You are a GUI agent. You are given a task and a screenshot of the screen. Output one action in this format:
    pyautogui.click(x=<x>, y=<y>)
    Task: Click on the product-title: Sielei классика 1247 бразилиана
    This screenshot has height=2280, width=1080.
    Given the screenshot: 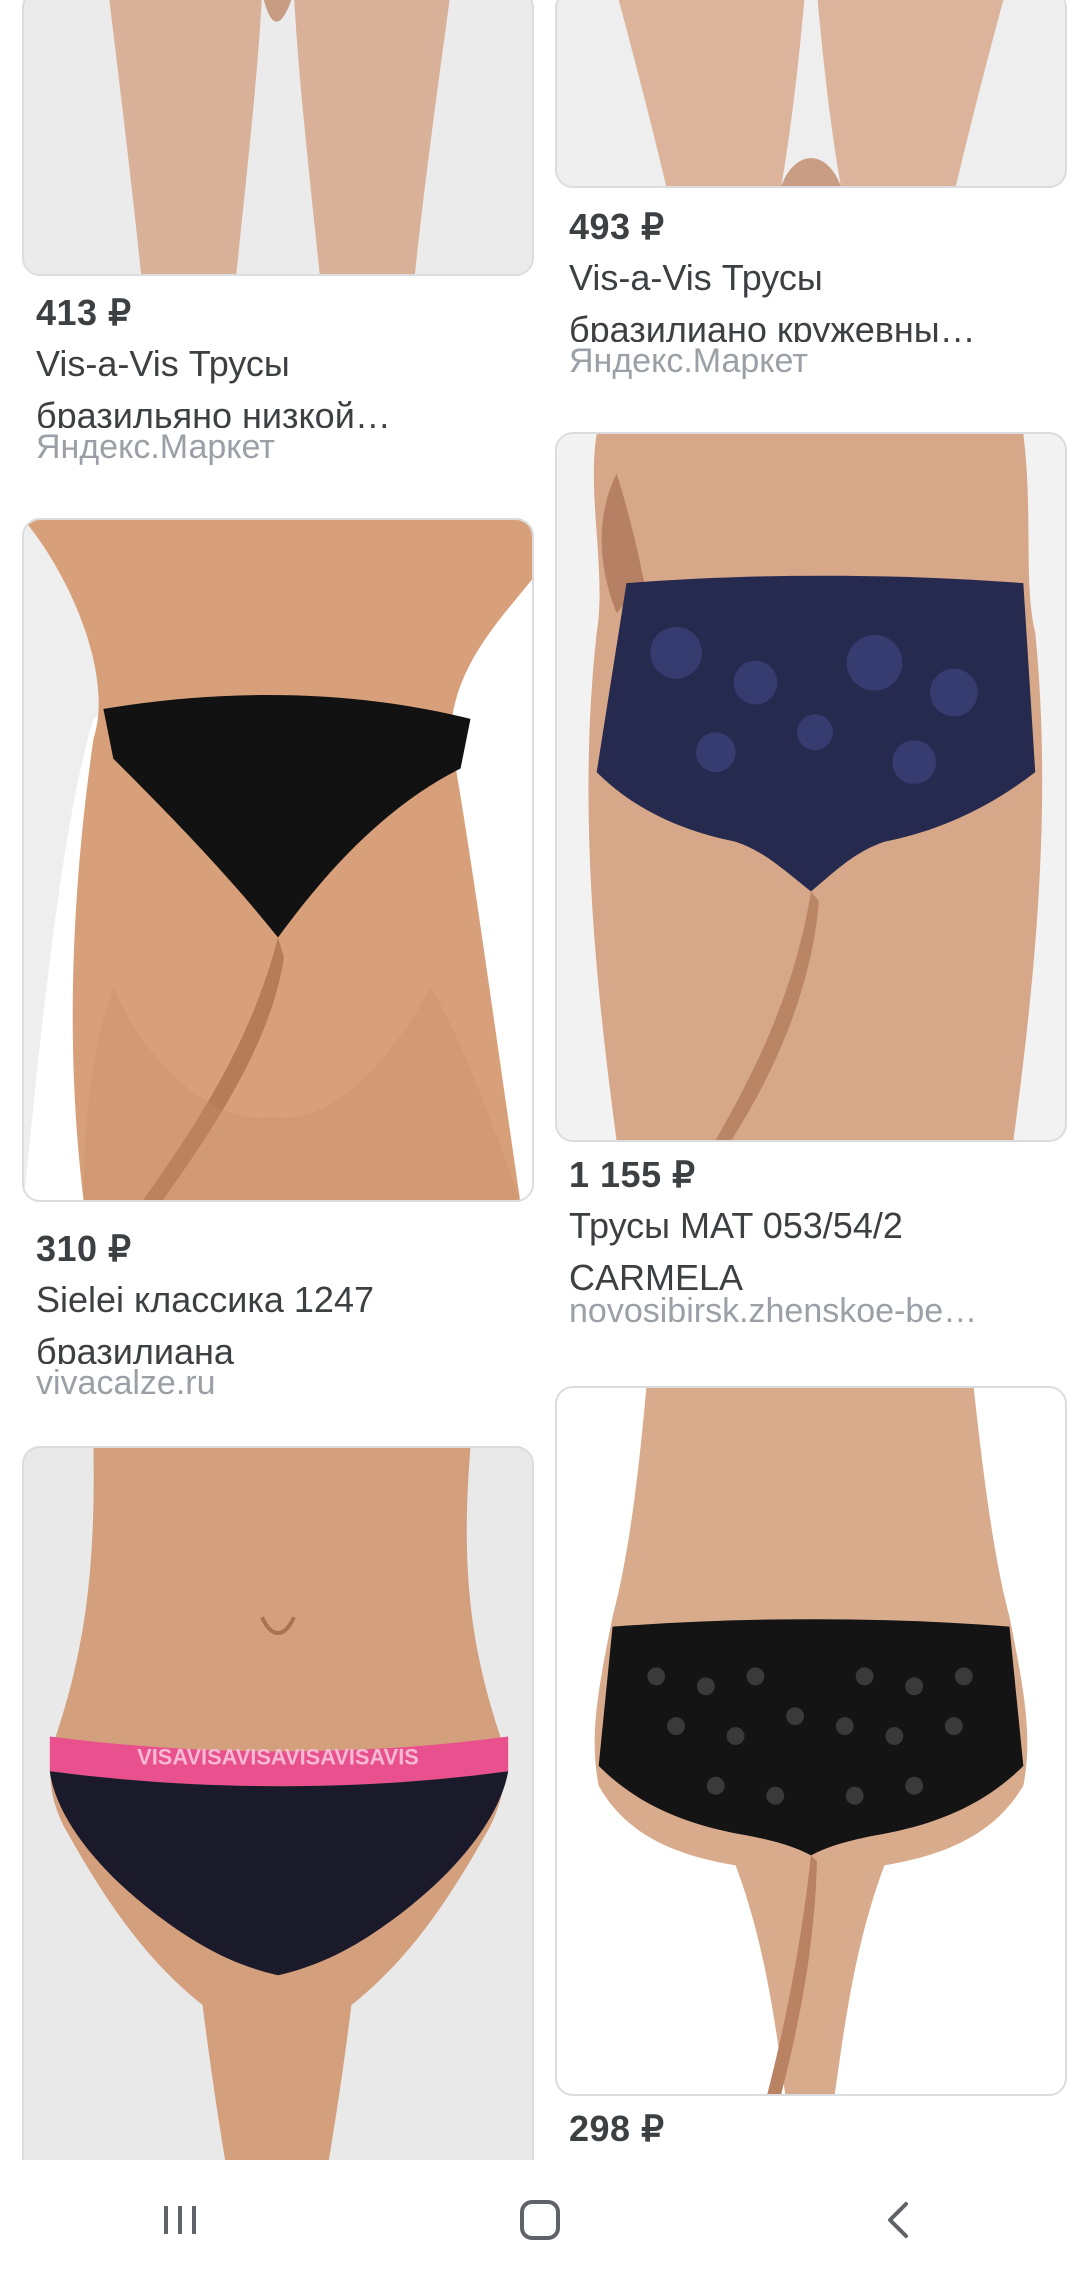 What is the action you would take?
    pyautogui.click(x=271, y=1326)
    